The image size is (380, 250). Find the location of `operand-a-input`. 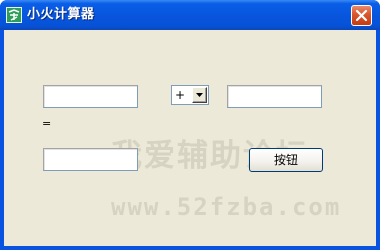

operand-a-input is located at coordinates (90, 96).